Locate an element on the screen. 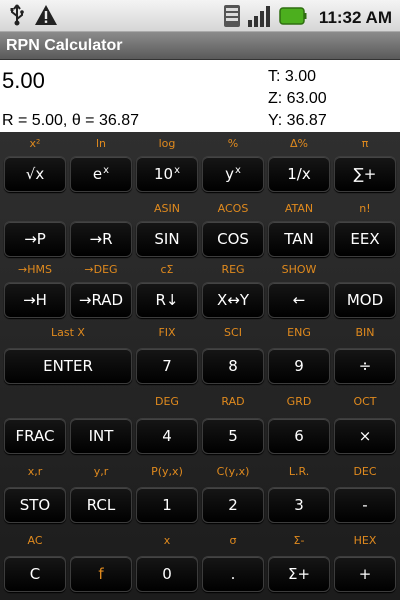  warning-icon is located at coordinates (46, 17).